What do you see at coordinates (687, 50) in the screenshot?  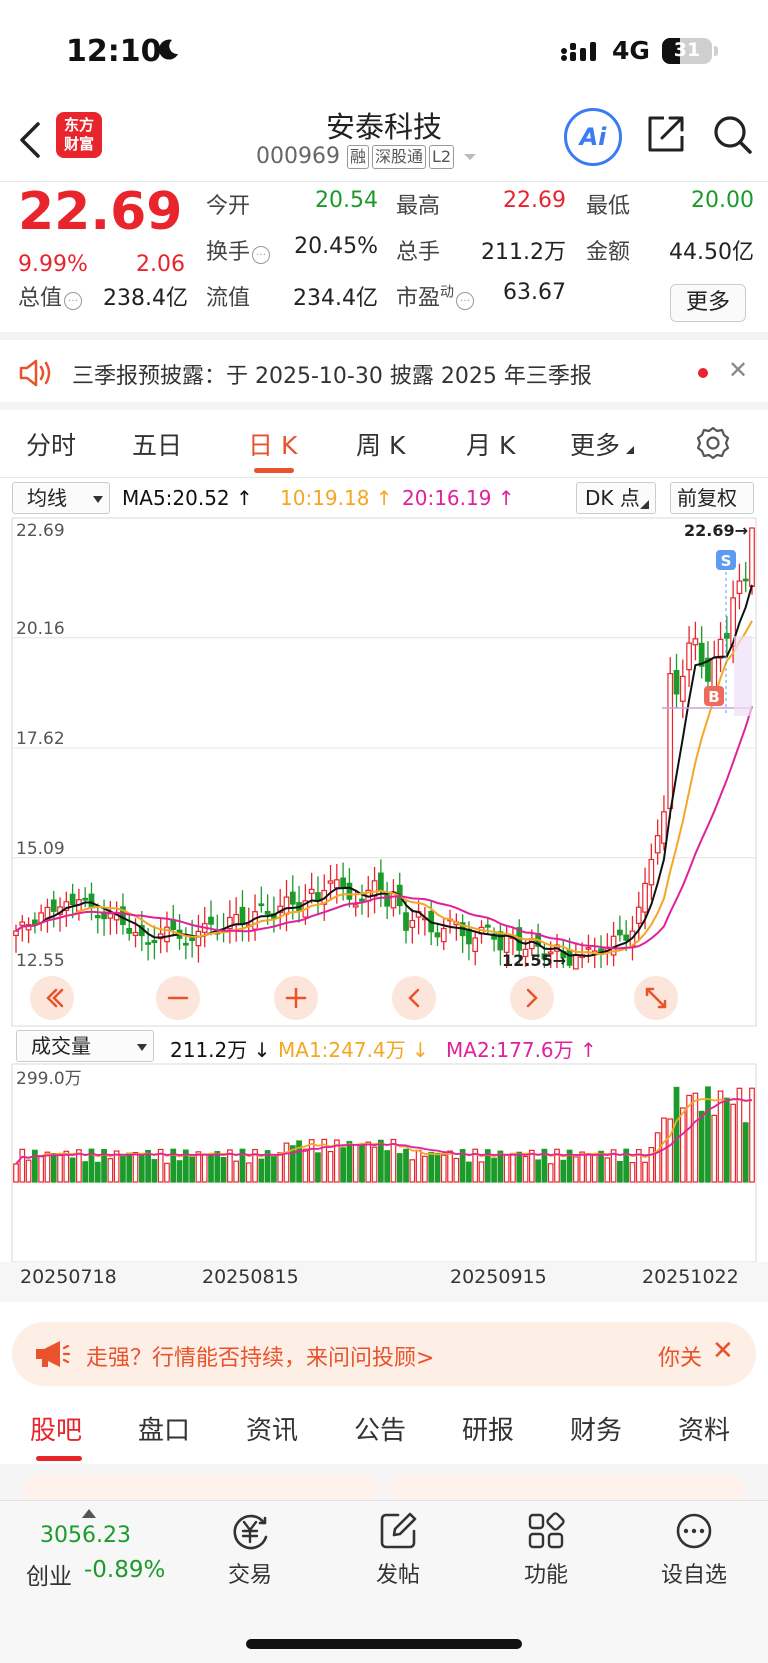 I see `battery-level: 31` at bounding box center [687, 50].